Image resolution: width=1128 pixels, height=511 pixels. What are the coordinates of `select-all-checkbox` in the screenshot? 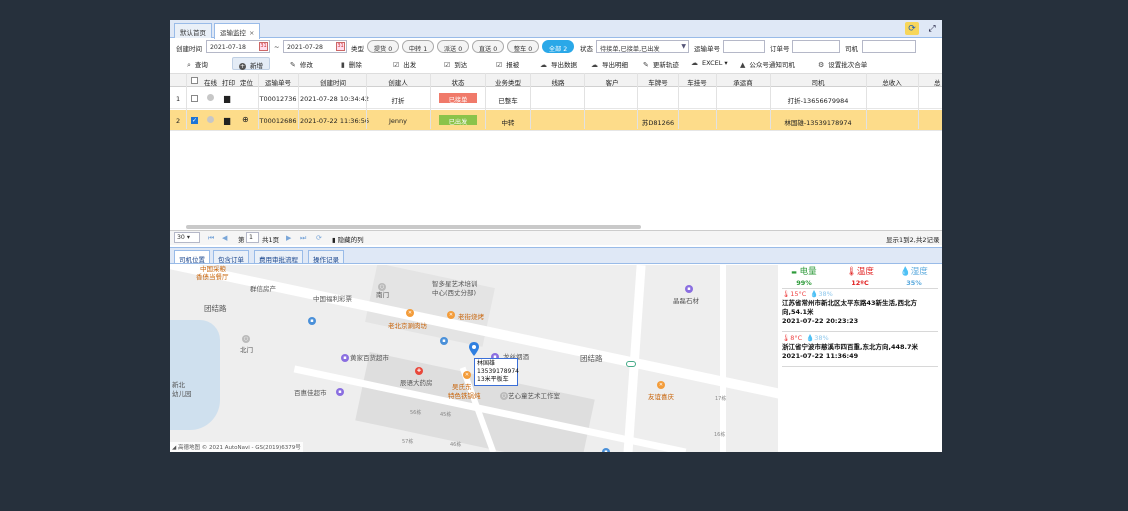 It's located at (194, 80).